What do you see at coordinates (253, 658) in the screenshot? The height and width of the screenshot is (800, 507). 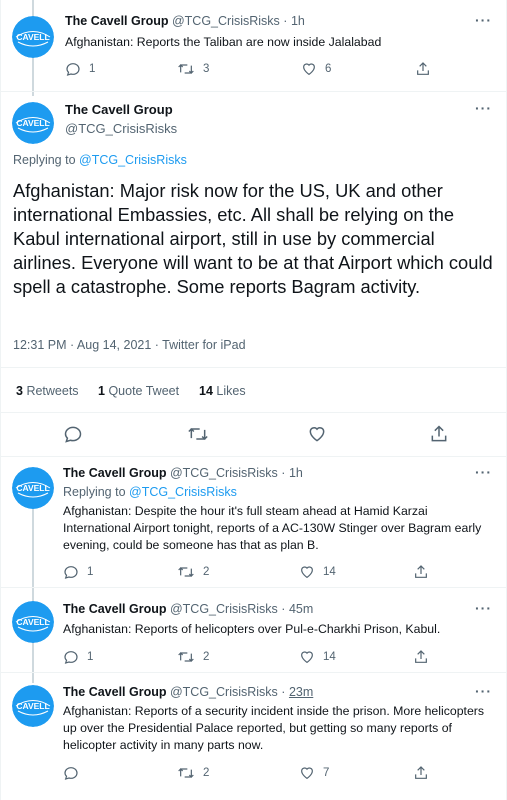 I see `tweet-actions: 1 2 14` at bounding box center [253, 658].